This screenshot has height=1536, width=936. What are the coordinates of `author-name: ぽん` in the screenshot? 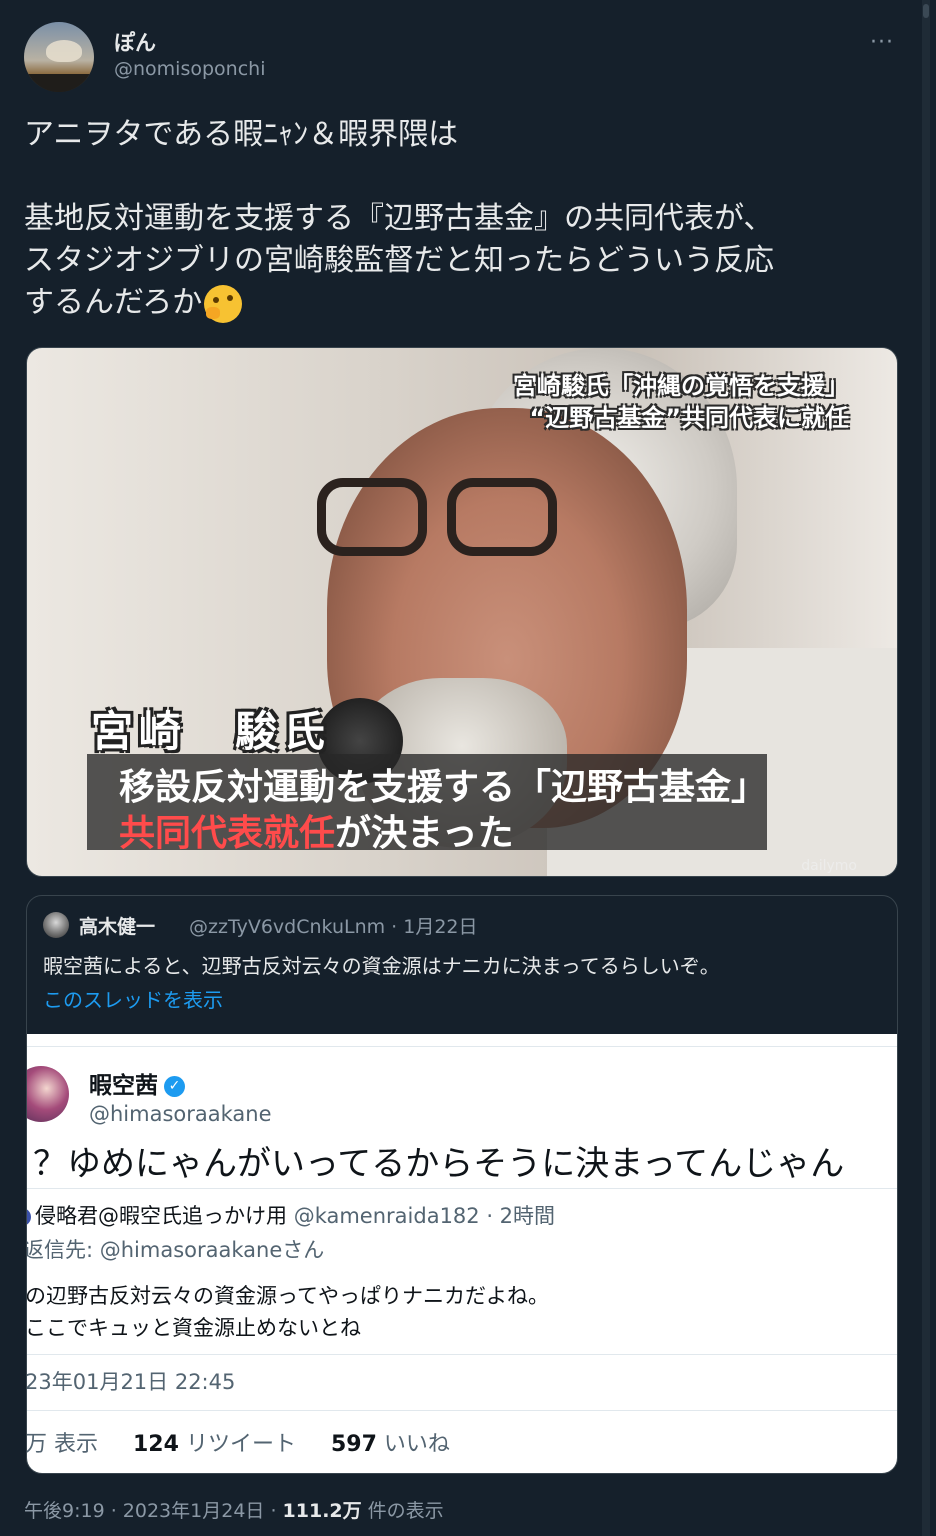 It's located at (135, 42).